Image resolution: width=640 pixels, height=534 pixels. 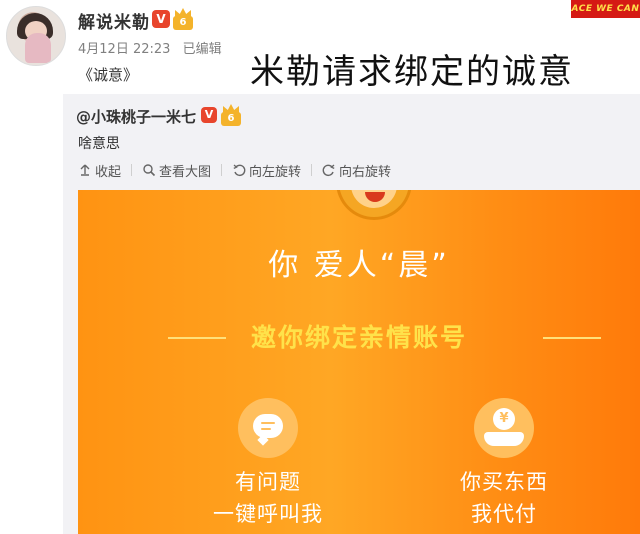 I want to click on repost-verified-v-icon: V, so click(x=209, y=115).